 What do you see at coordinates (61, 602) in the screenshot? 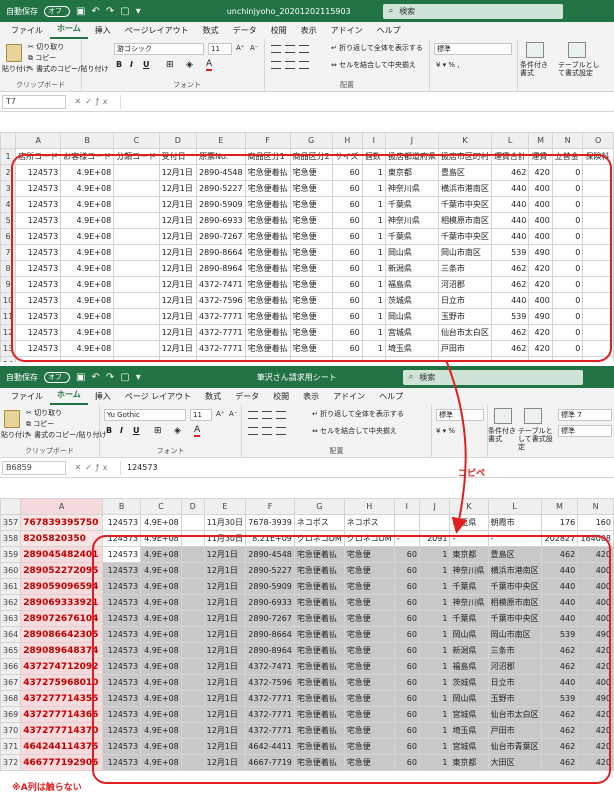
I see `column-a-cell: 289069333921` at bounding box center [61, 602].